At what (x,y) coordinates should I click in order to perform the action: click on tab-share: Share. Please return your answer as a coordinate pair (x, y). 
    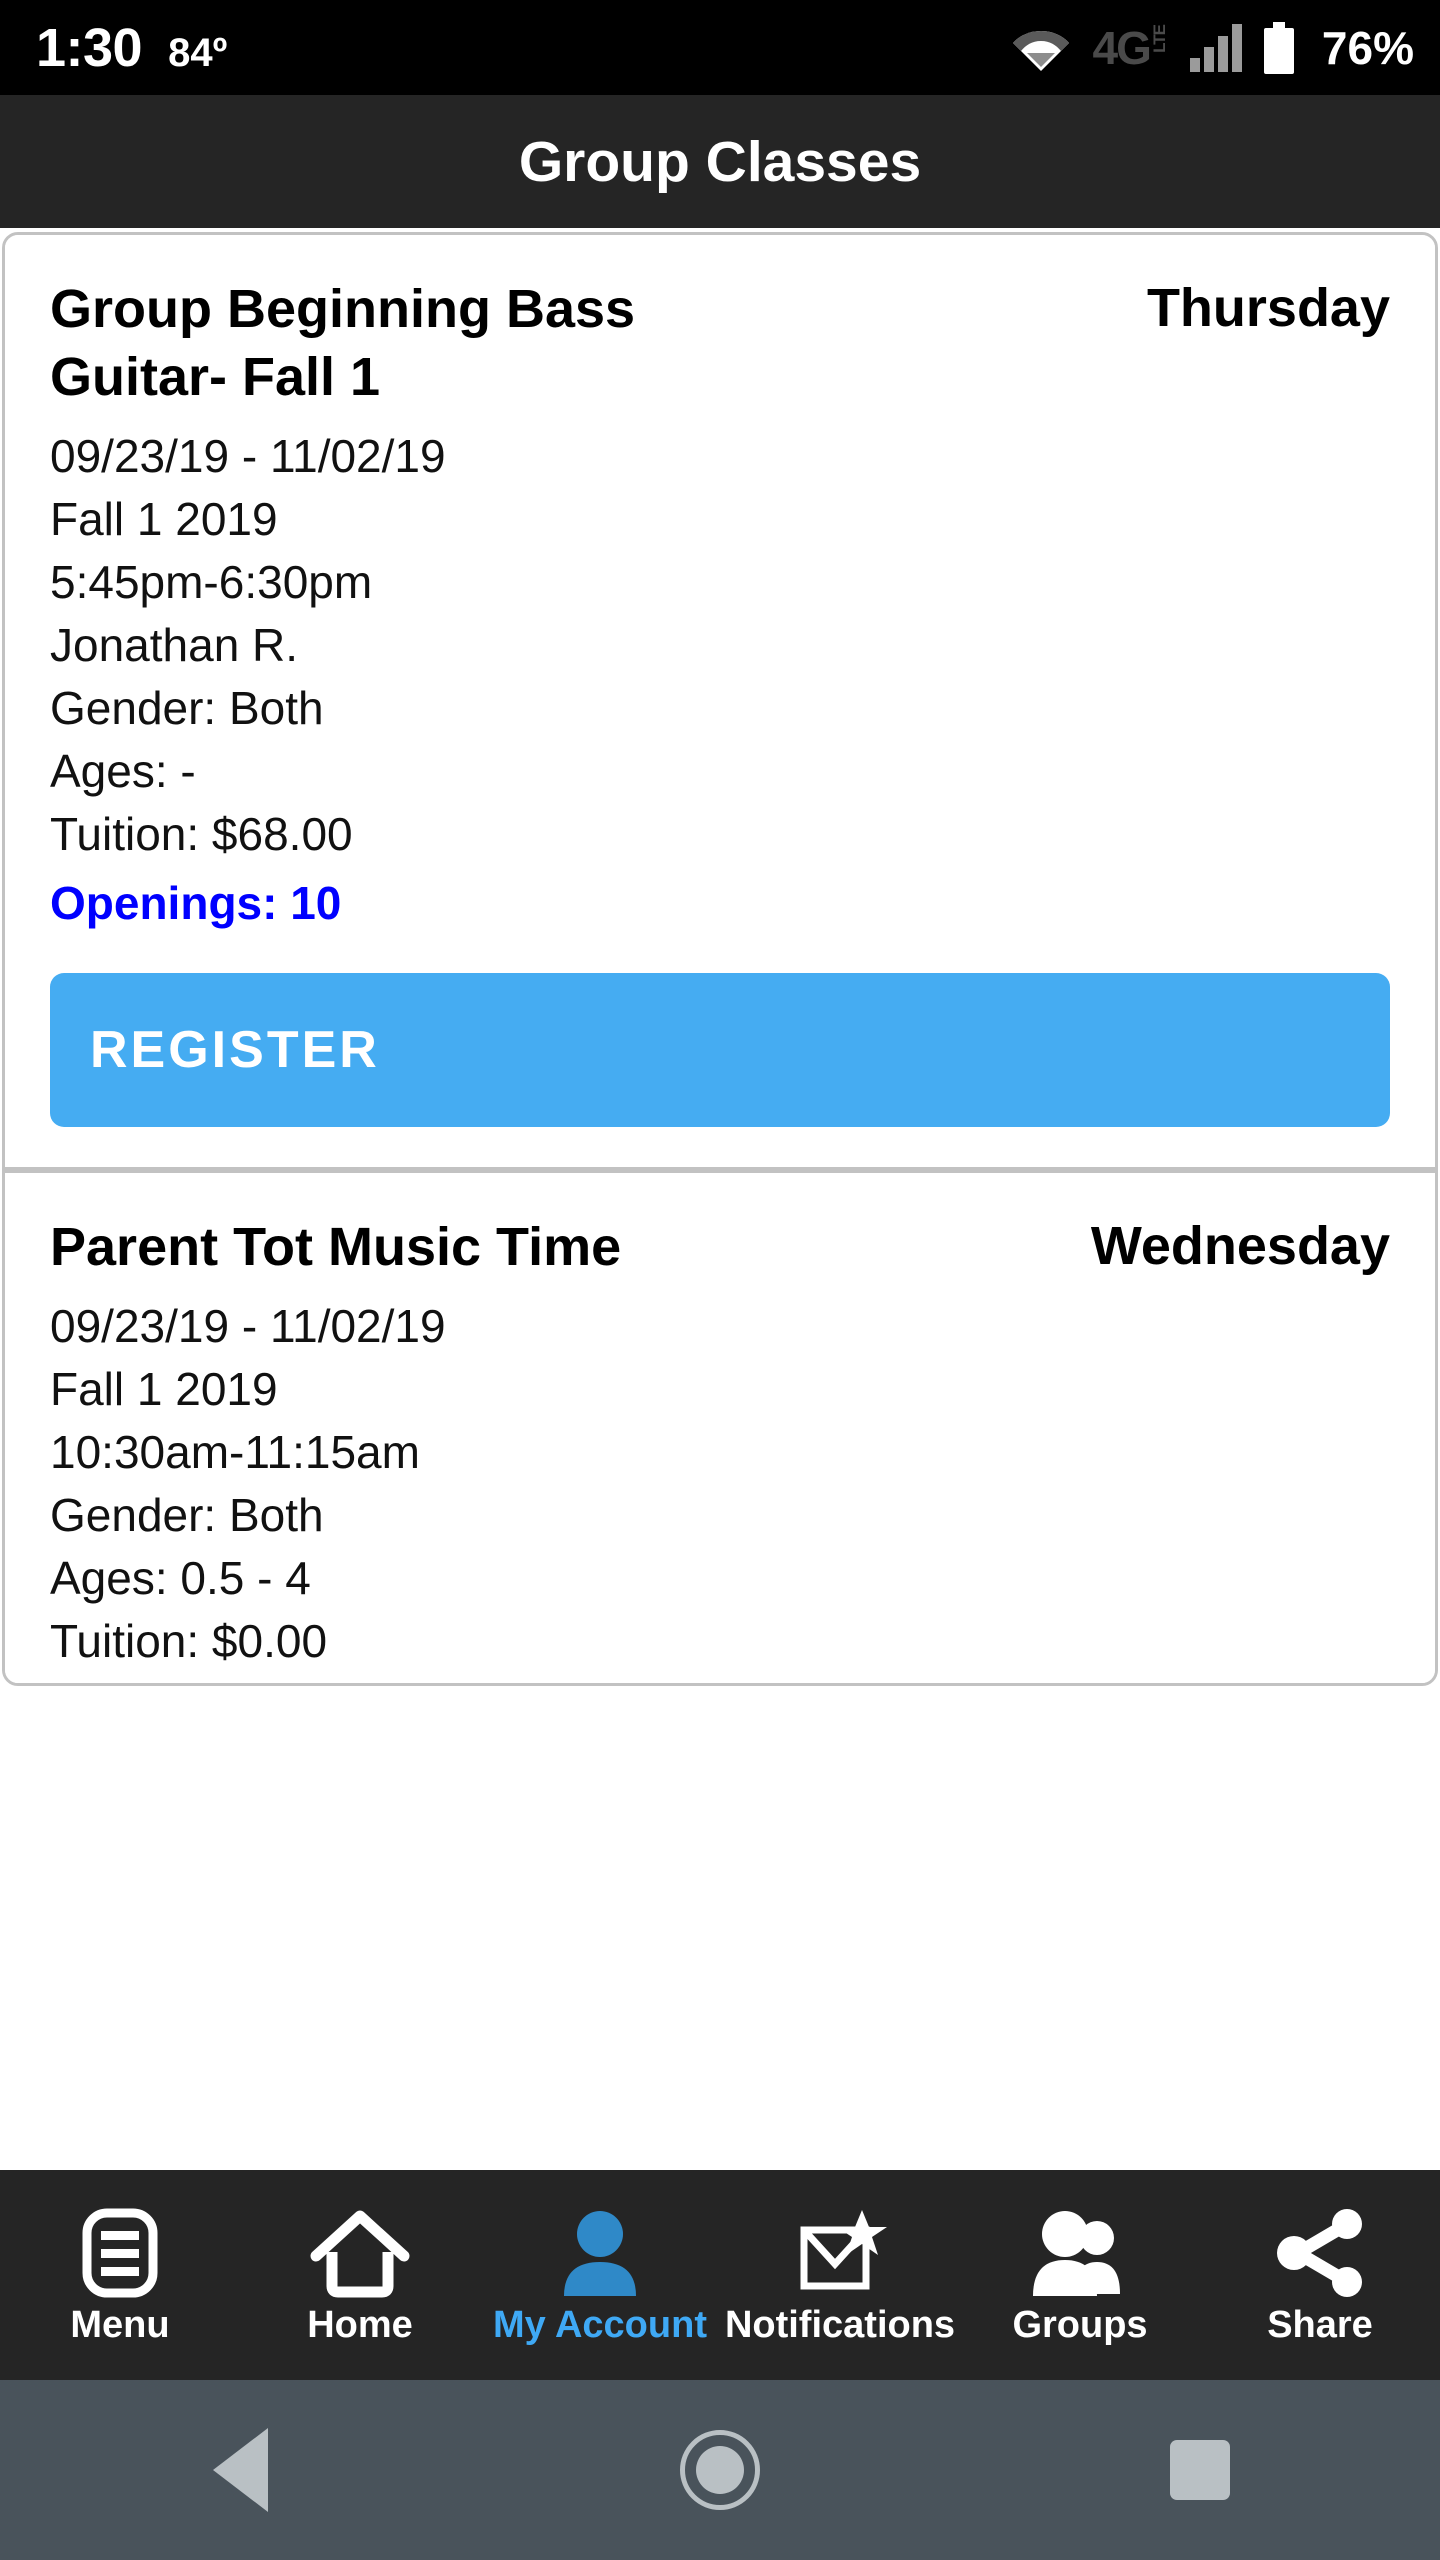
    Looking at the image, I should click on (1320, 2275).